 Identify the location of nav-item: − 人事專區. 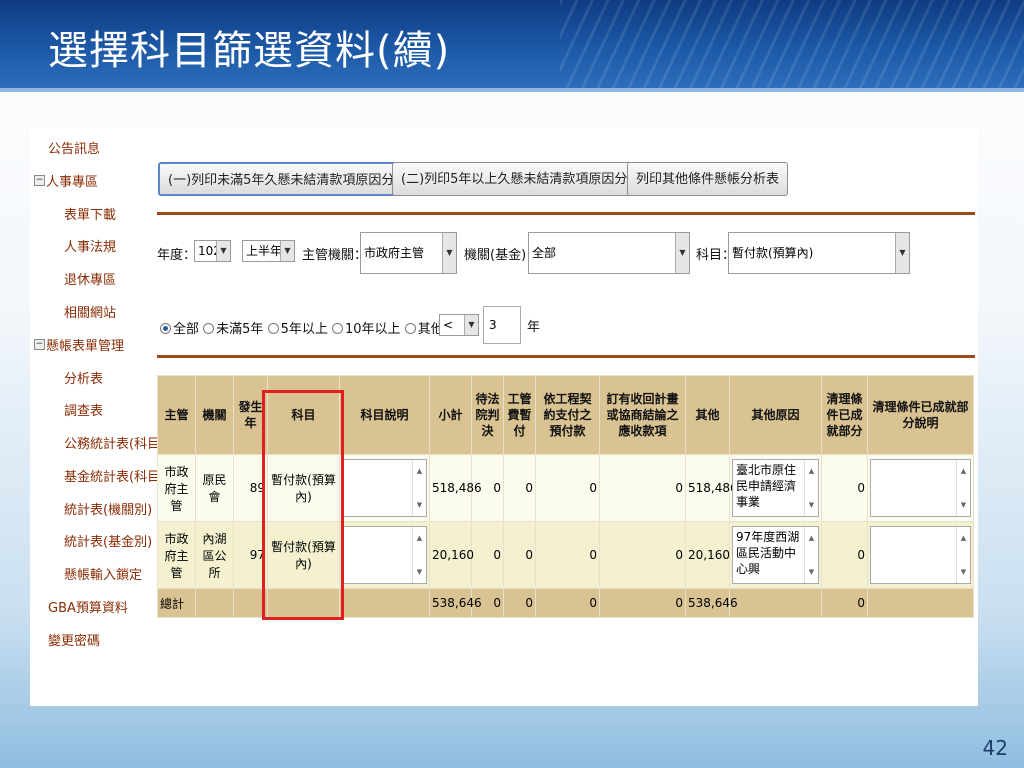
(66, 180).